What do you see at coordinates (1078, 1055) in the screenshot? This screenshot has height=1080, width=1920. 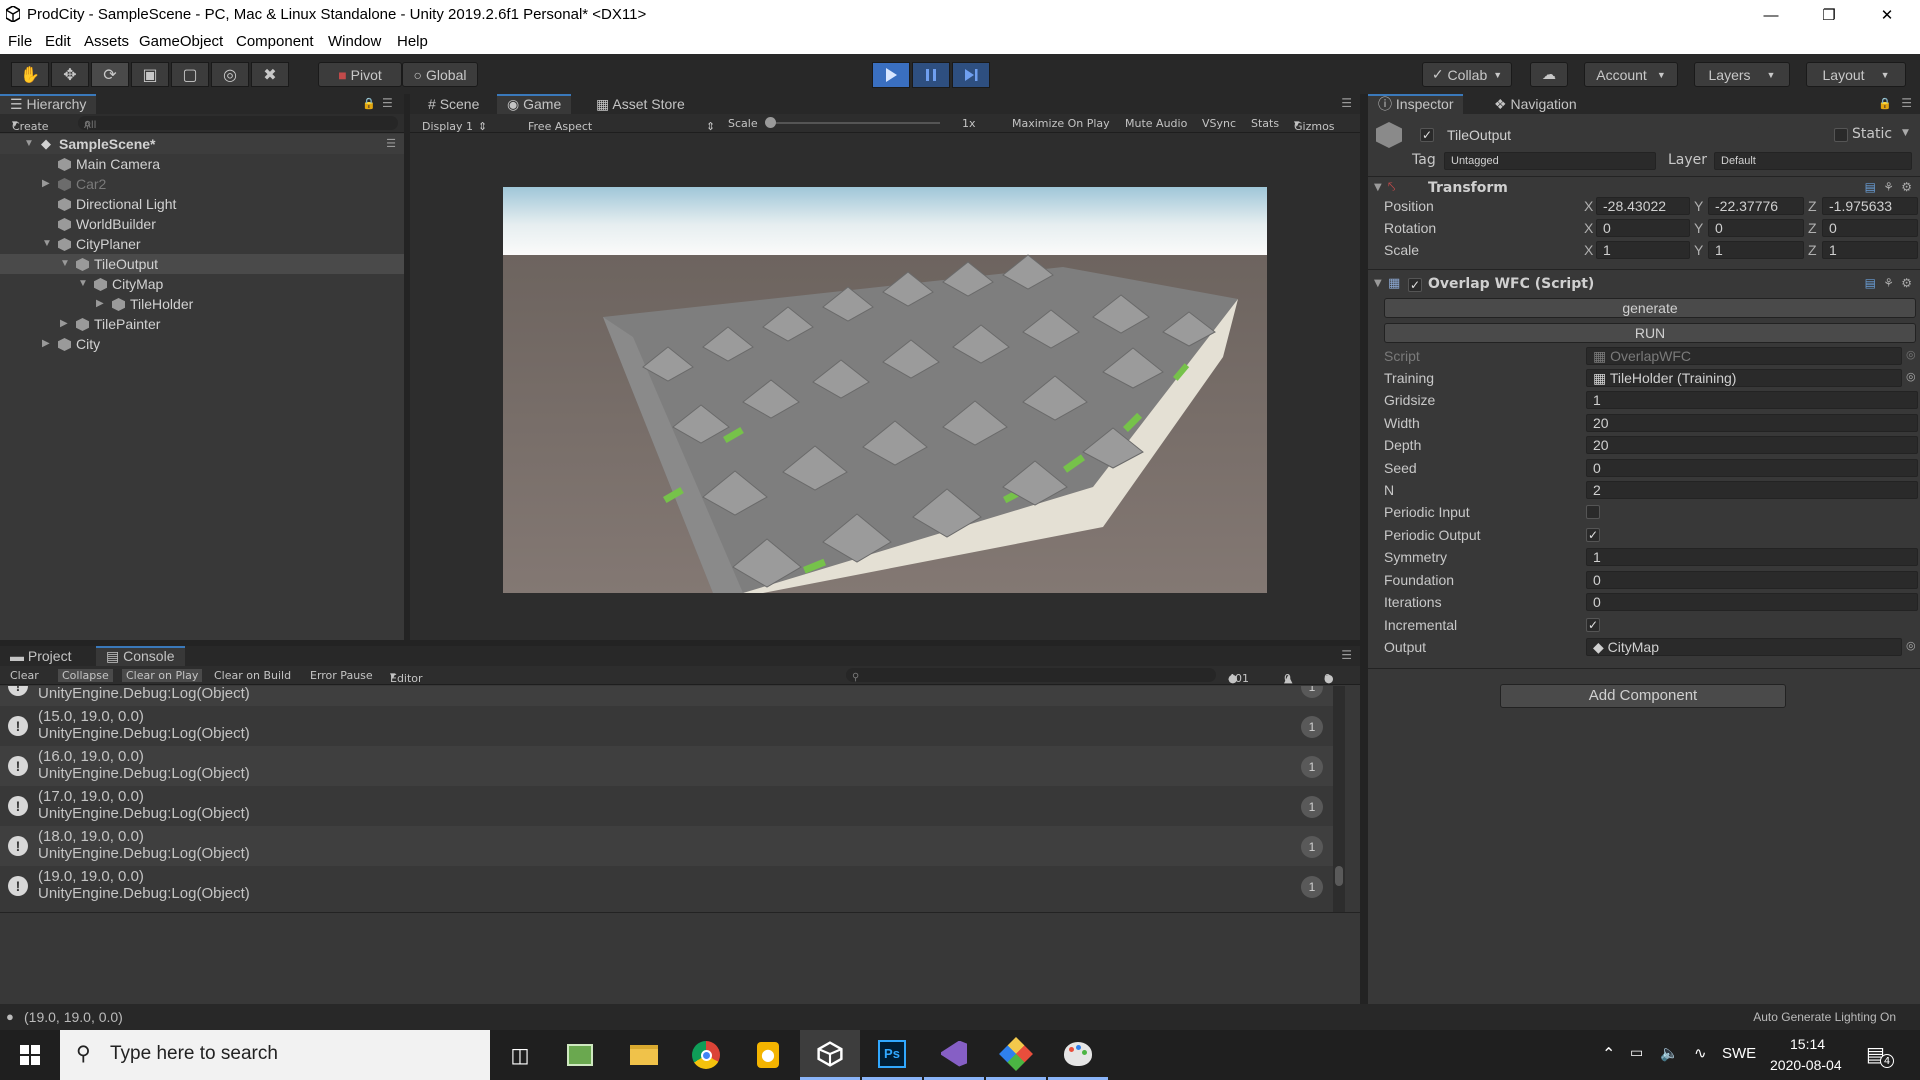 I see `paint-app-icon` at bounding box center [1078, 1055].